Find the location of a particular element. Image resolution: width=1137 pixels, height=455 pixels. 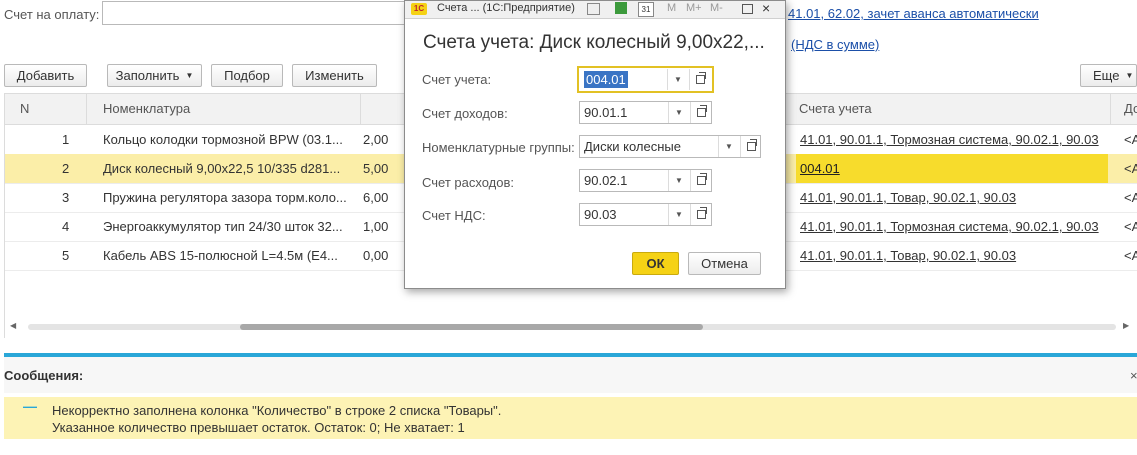

scroll-left-icon: ◀ is located at coordinates (13, 325).